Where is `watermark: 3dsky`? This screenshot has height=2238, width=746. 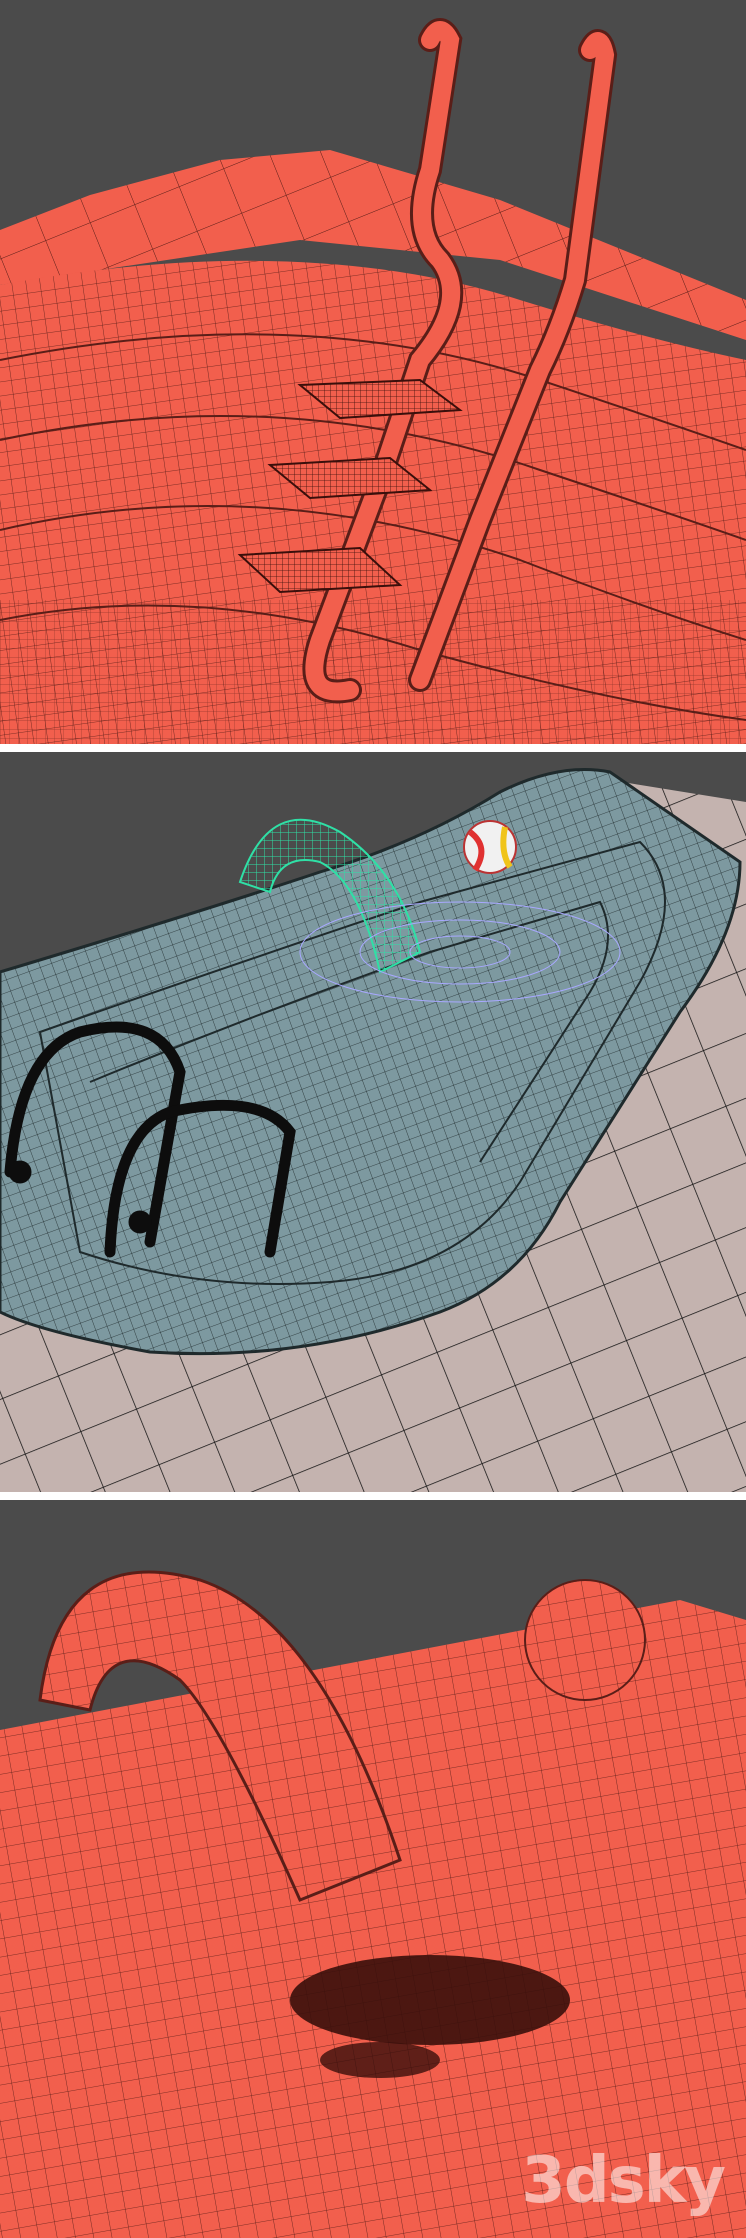
watermark: 3dsky is located at coordinates (623, 2181).